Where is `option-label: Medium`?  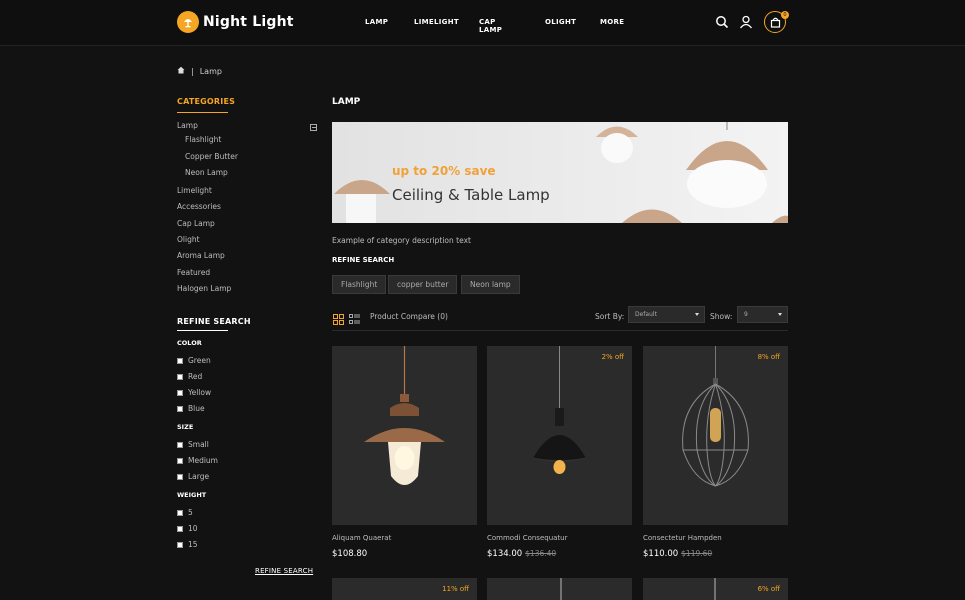
option-label: Medium is located at coordinates (203, 460).